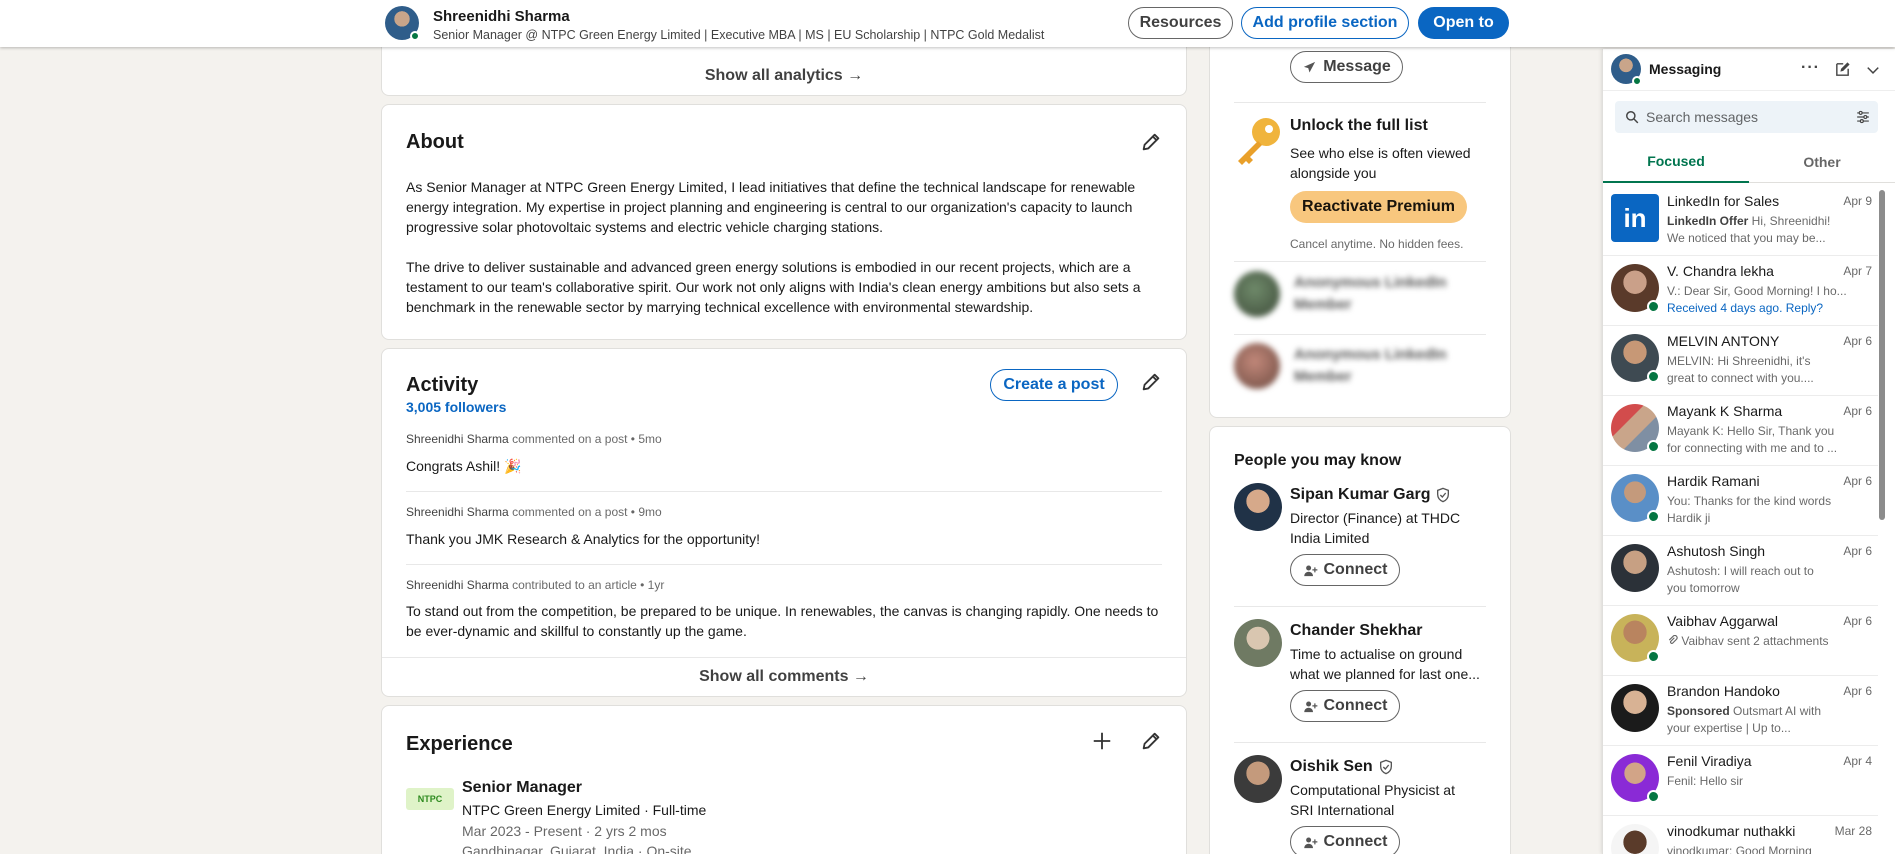 The width and height of the screenshot is (1895, 854). I want to click on preview-line: Outsmart AI with, so click(1775, 711).